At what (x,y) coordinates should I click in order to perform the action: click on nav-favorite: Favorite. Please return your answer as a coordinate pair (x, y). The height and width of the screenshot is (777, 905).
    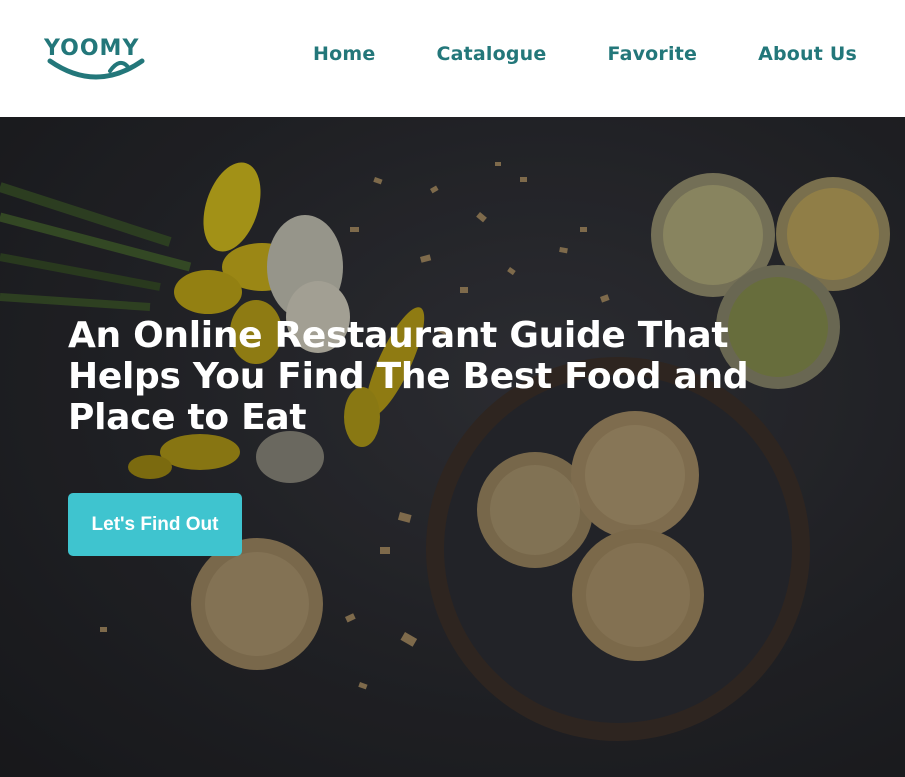
    Looking at the image, I should click on (653, 54).